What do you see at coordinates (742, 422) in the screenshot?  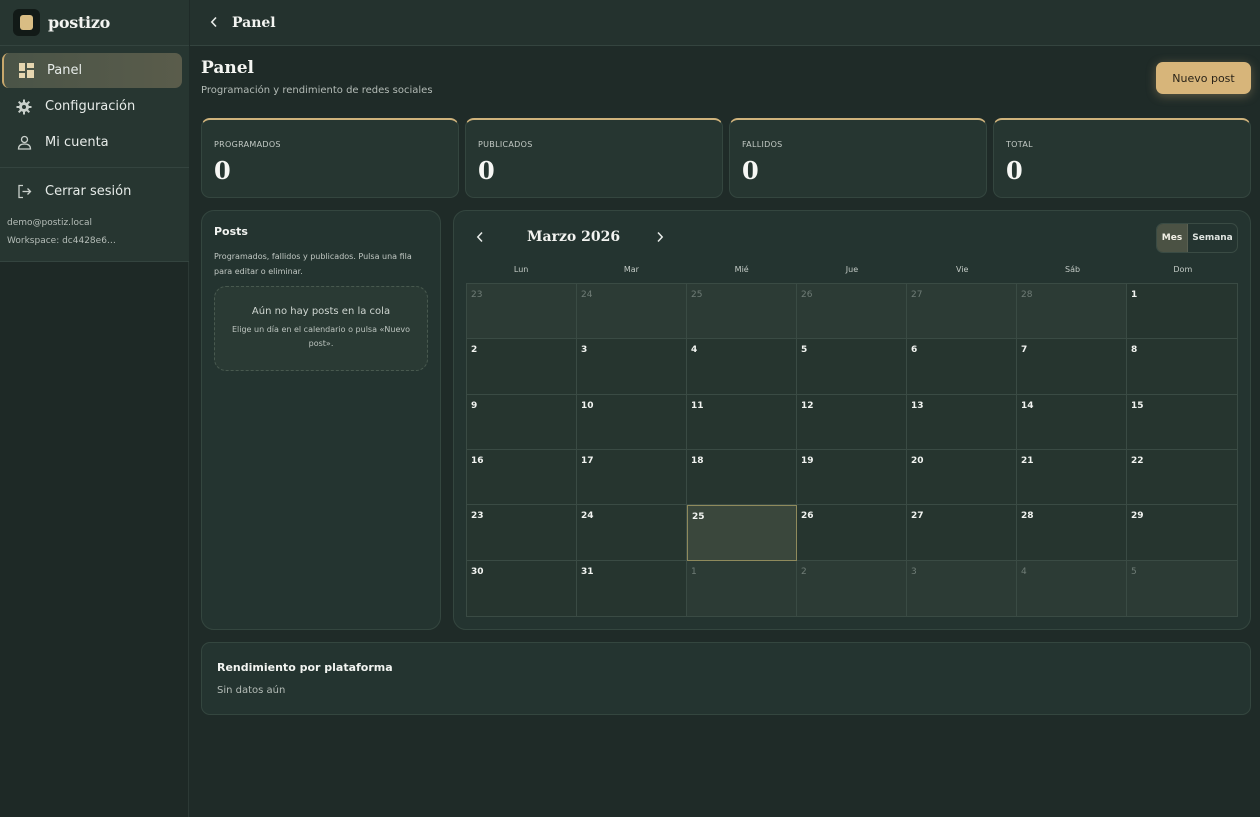 I see `calendar-day: 11` at bounding box center [742, 422].